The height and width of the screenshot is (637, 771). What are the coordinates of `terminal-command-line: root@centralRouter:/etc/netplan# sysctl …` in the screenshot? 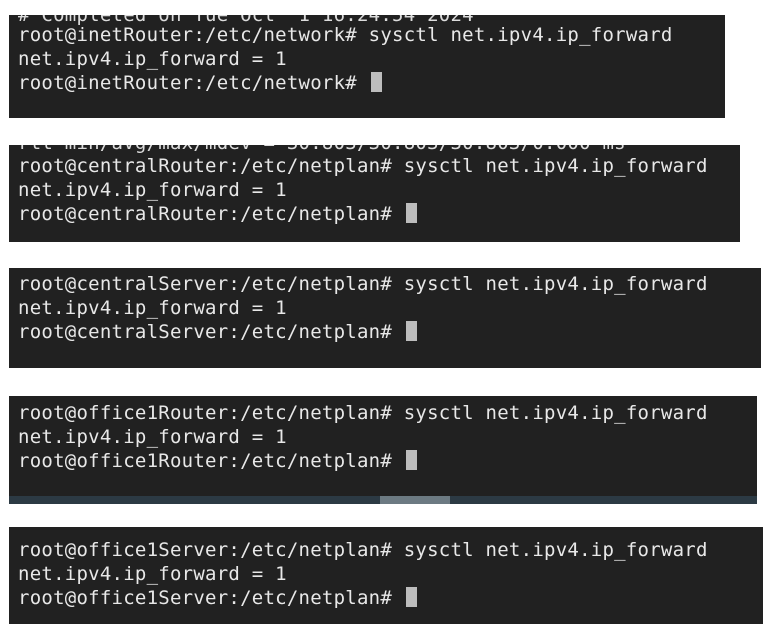 It's located at (363, 166).